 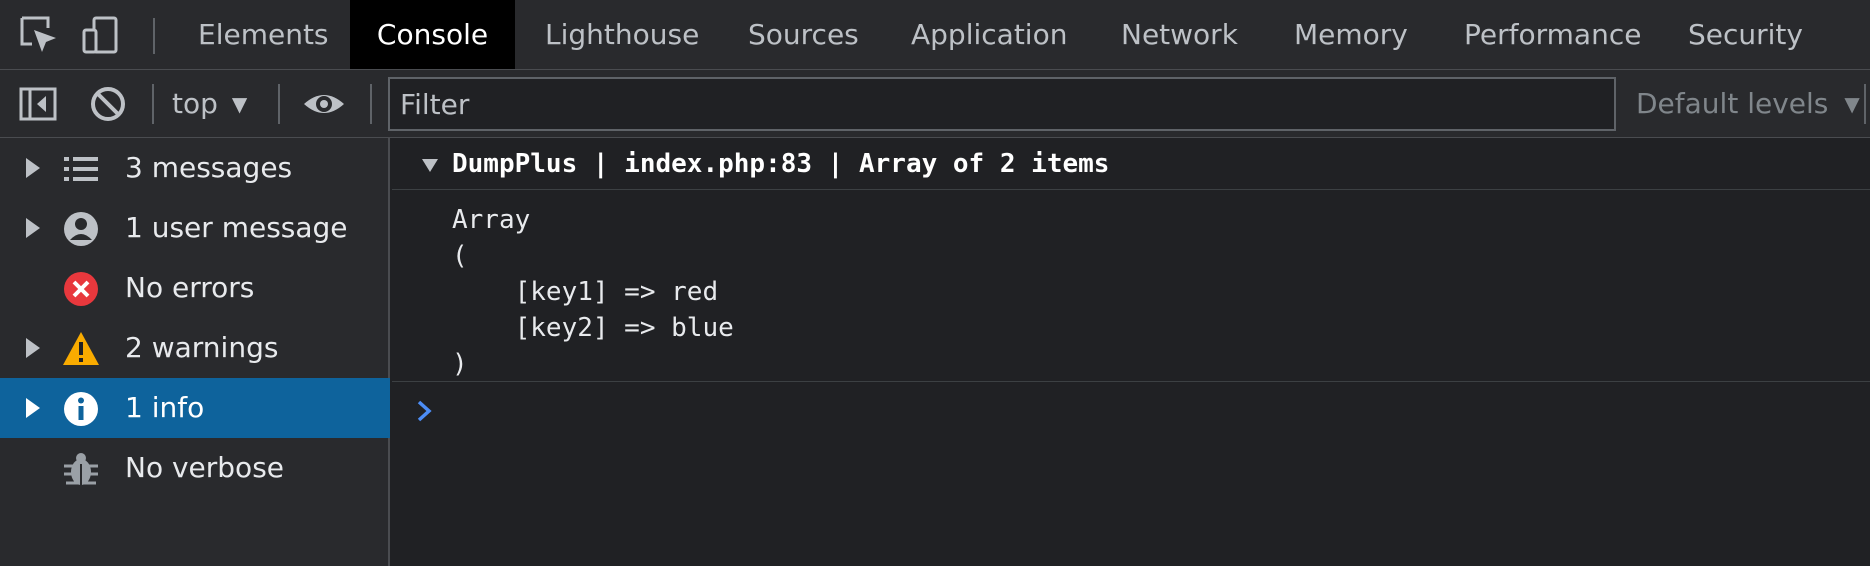 I want to click on tab-console: Console, so click(x=432, y=34).